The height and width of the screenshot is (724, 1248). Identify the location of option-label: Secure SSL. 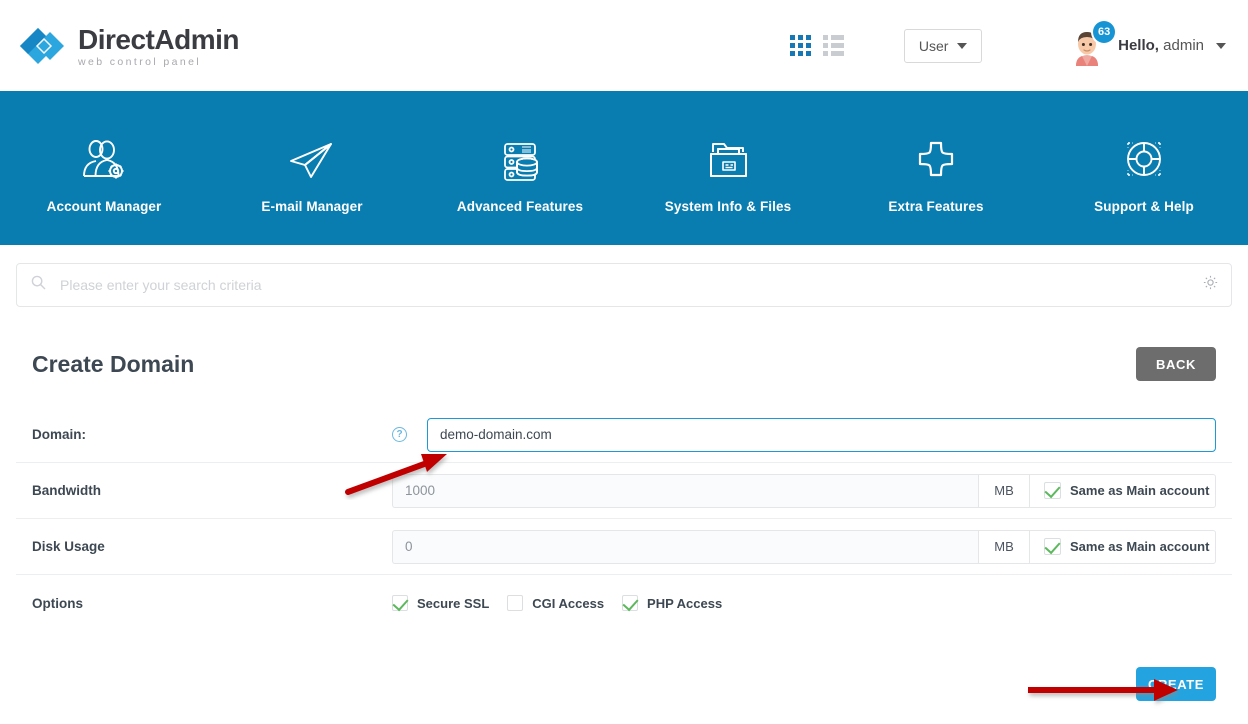
(453, 603).